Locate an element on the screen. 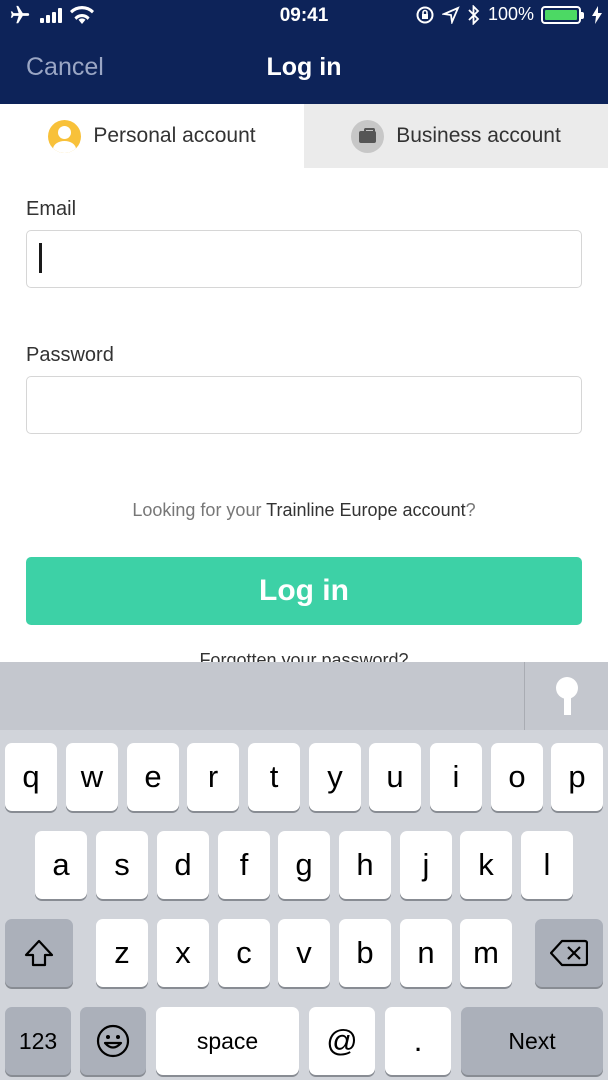  europe-suffix: ? is located at coordinates (470, 510).